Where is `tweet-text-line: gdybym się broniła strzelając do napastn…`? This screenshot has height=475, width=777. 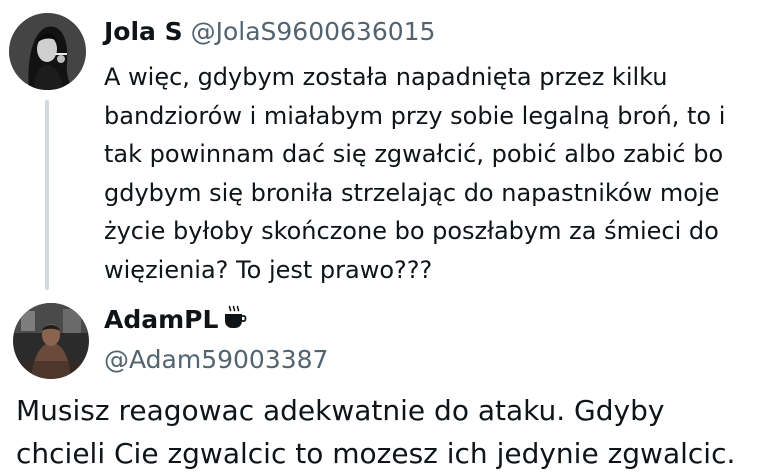 tweet-text-line: gdybym się broniła strzelając do napastn… is located at coordinates (412, 192).